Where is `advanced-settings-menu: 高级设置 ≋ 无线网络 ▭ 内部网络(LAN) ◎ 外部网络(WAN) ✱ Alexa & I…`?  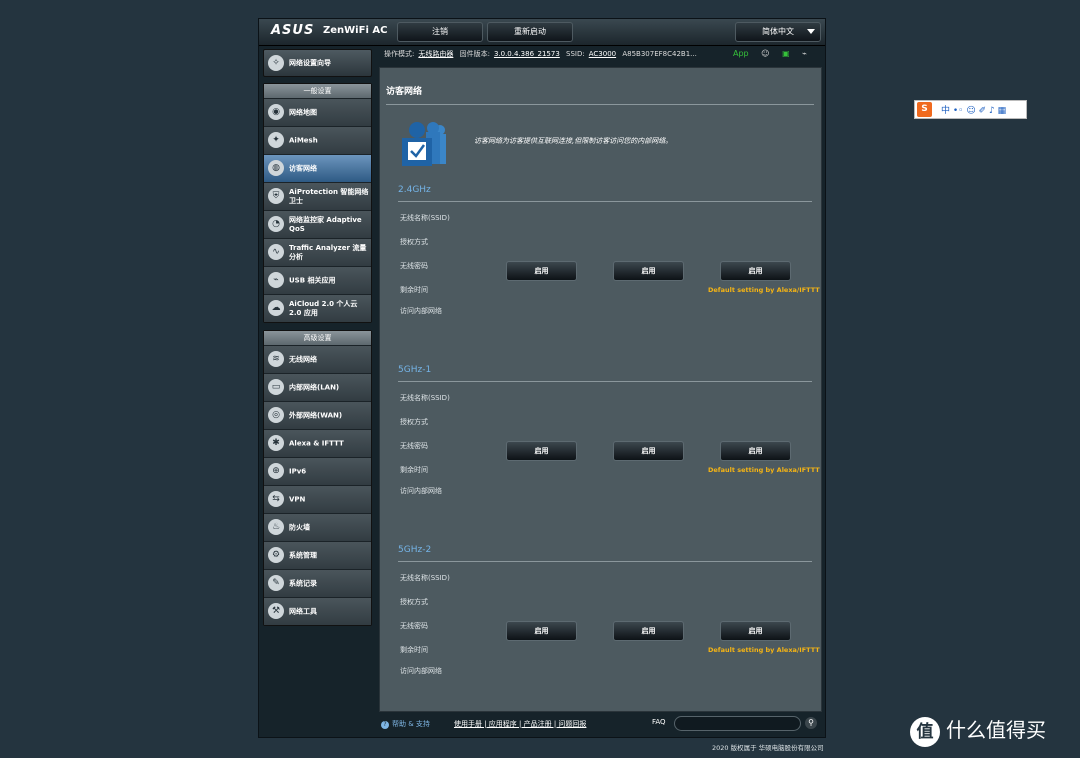 advanced-settings-menu: 高级设置 ≋ 无线网络 ▭ 内部网络(LAN) ◎ 外部网络(WAN) ✱ Alexa & I… is located at coordinates (317, 478).